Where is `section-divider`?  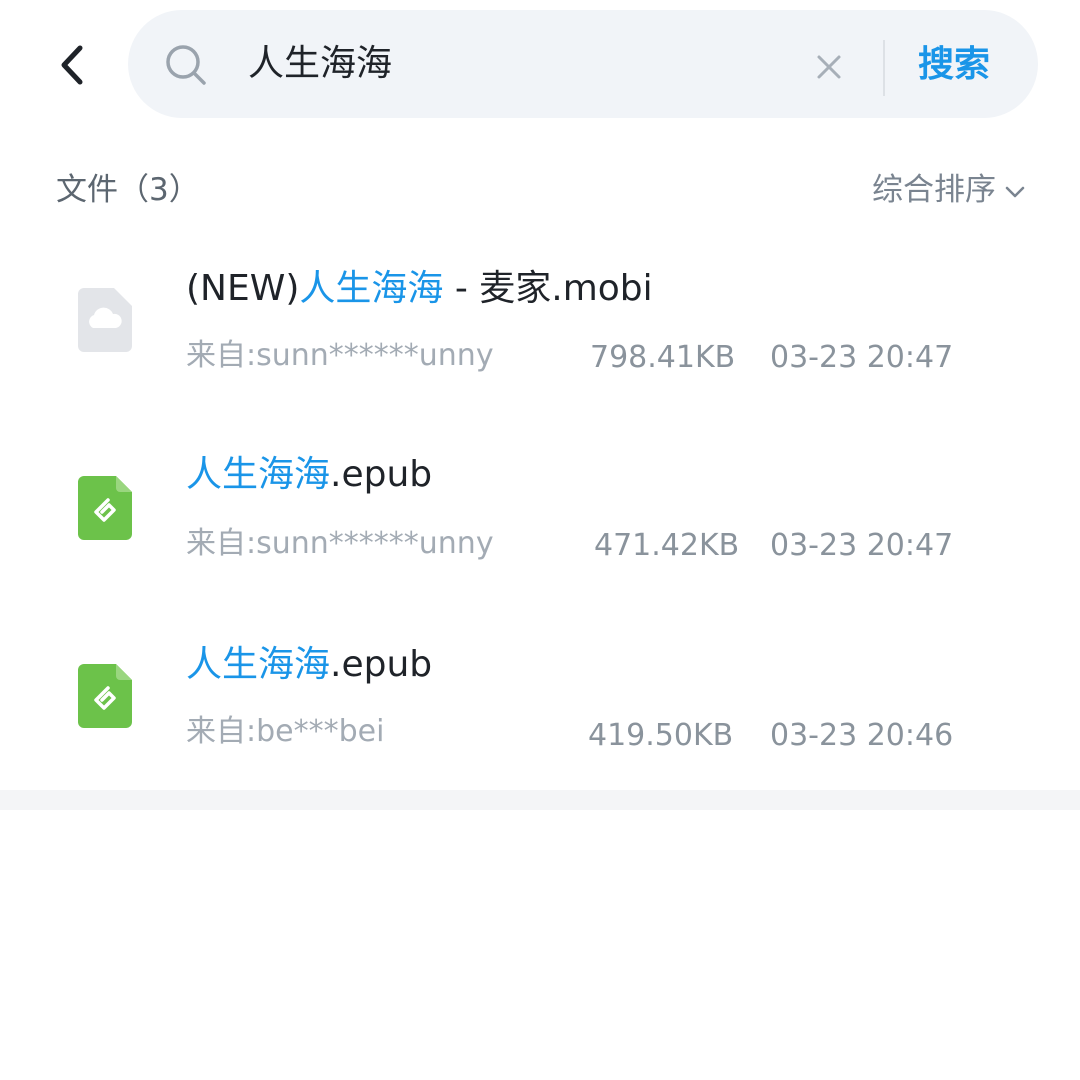 section-divider is located at coordinates (540, 800).